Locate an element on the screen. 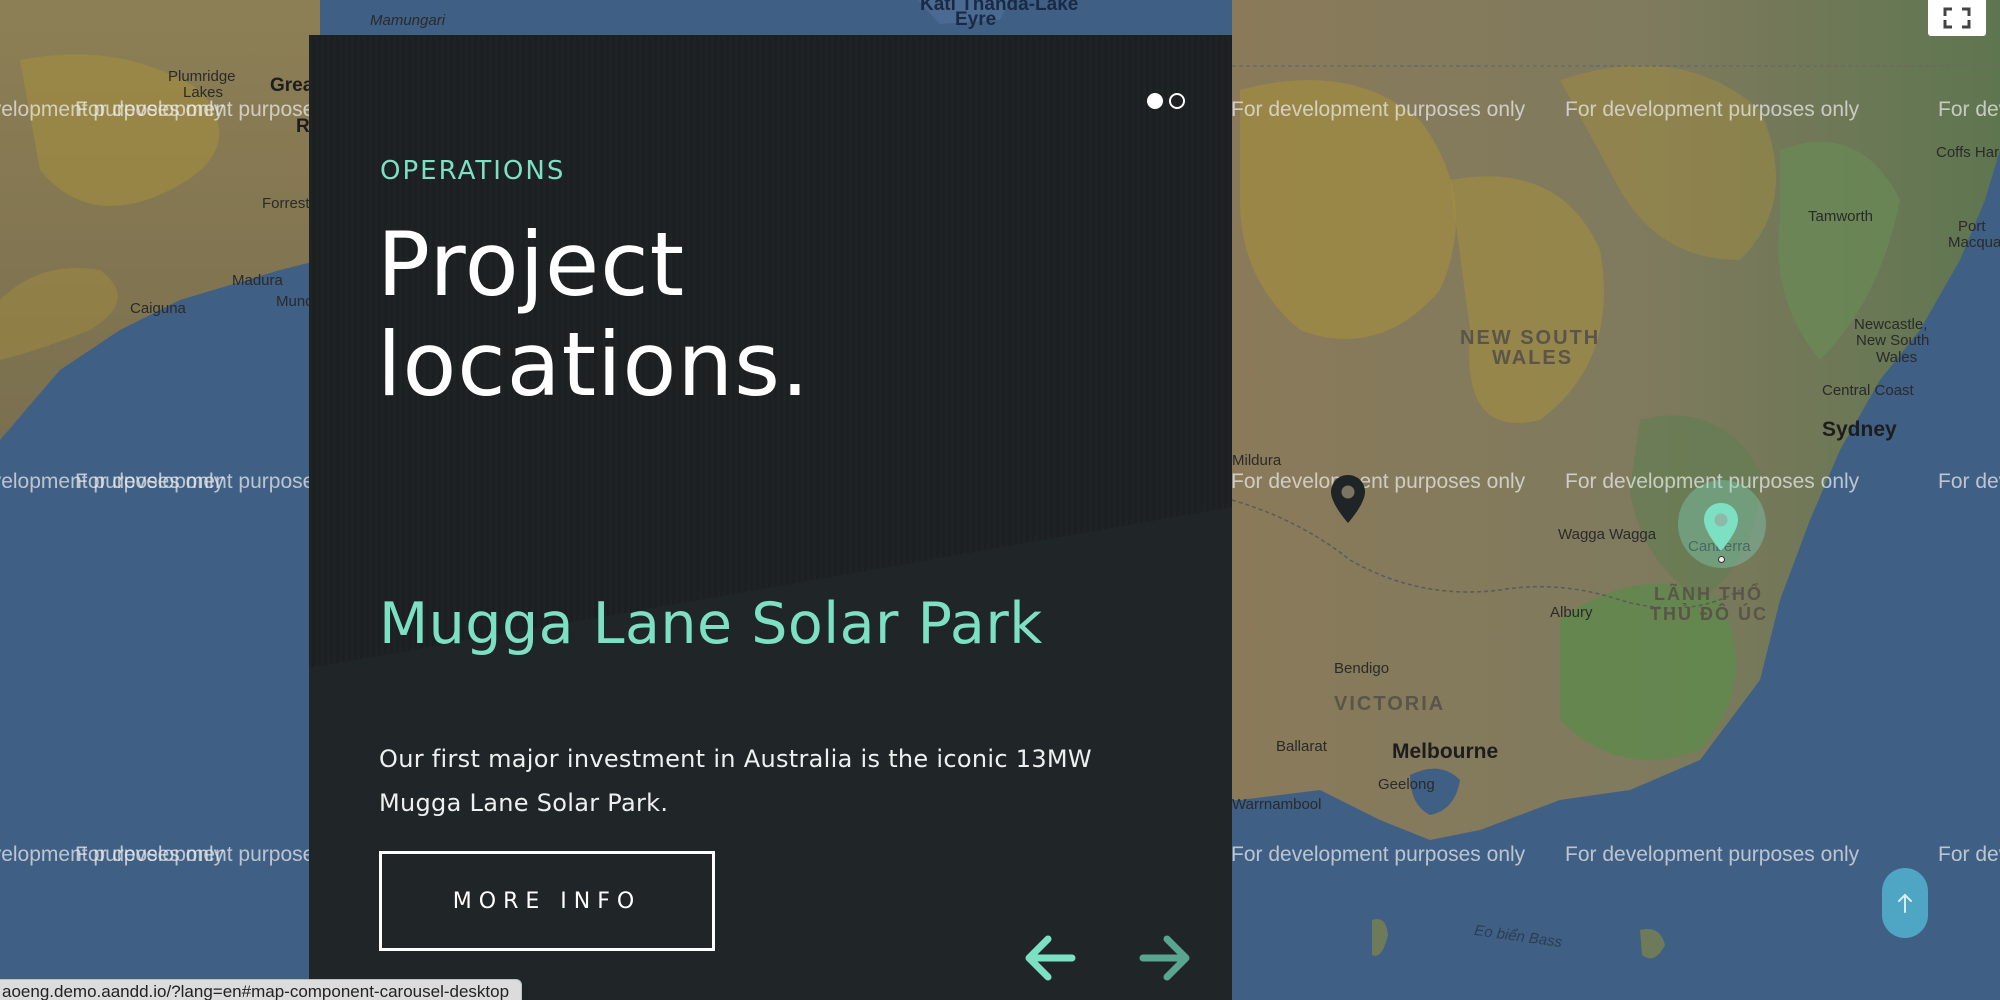  map-label: Kati Thanda-Lake is located at coordinates (999, 7).